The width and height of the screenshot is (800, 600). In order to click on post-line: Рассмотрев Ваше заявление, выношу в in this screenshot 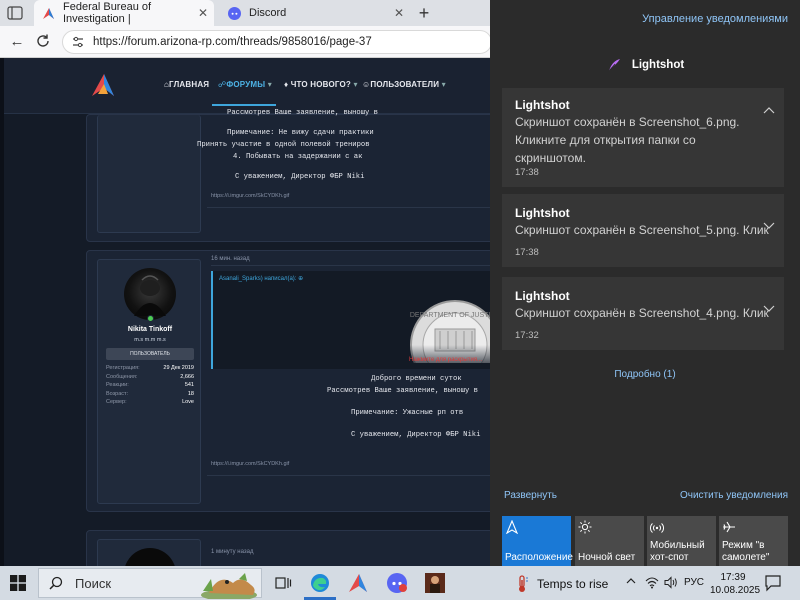, I will do `click(302, 113)`.